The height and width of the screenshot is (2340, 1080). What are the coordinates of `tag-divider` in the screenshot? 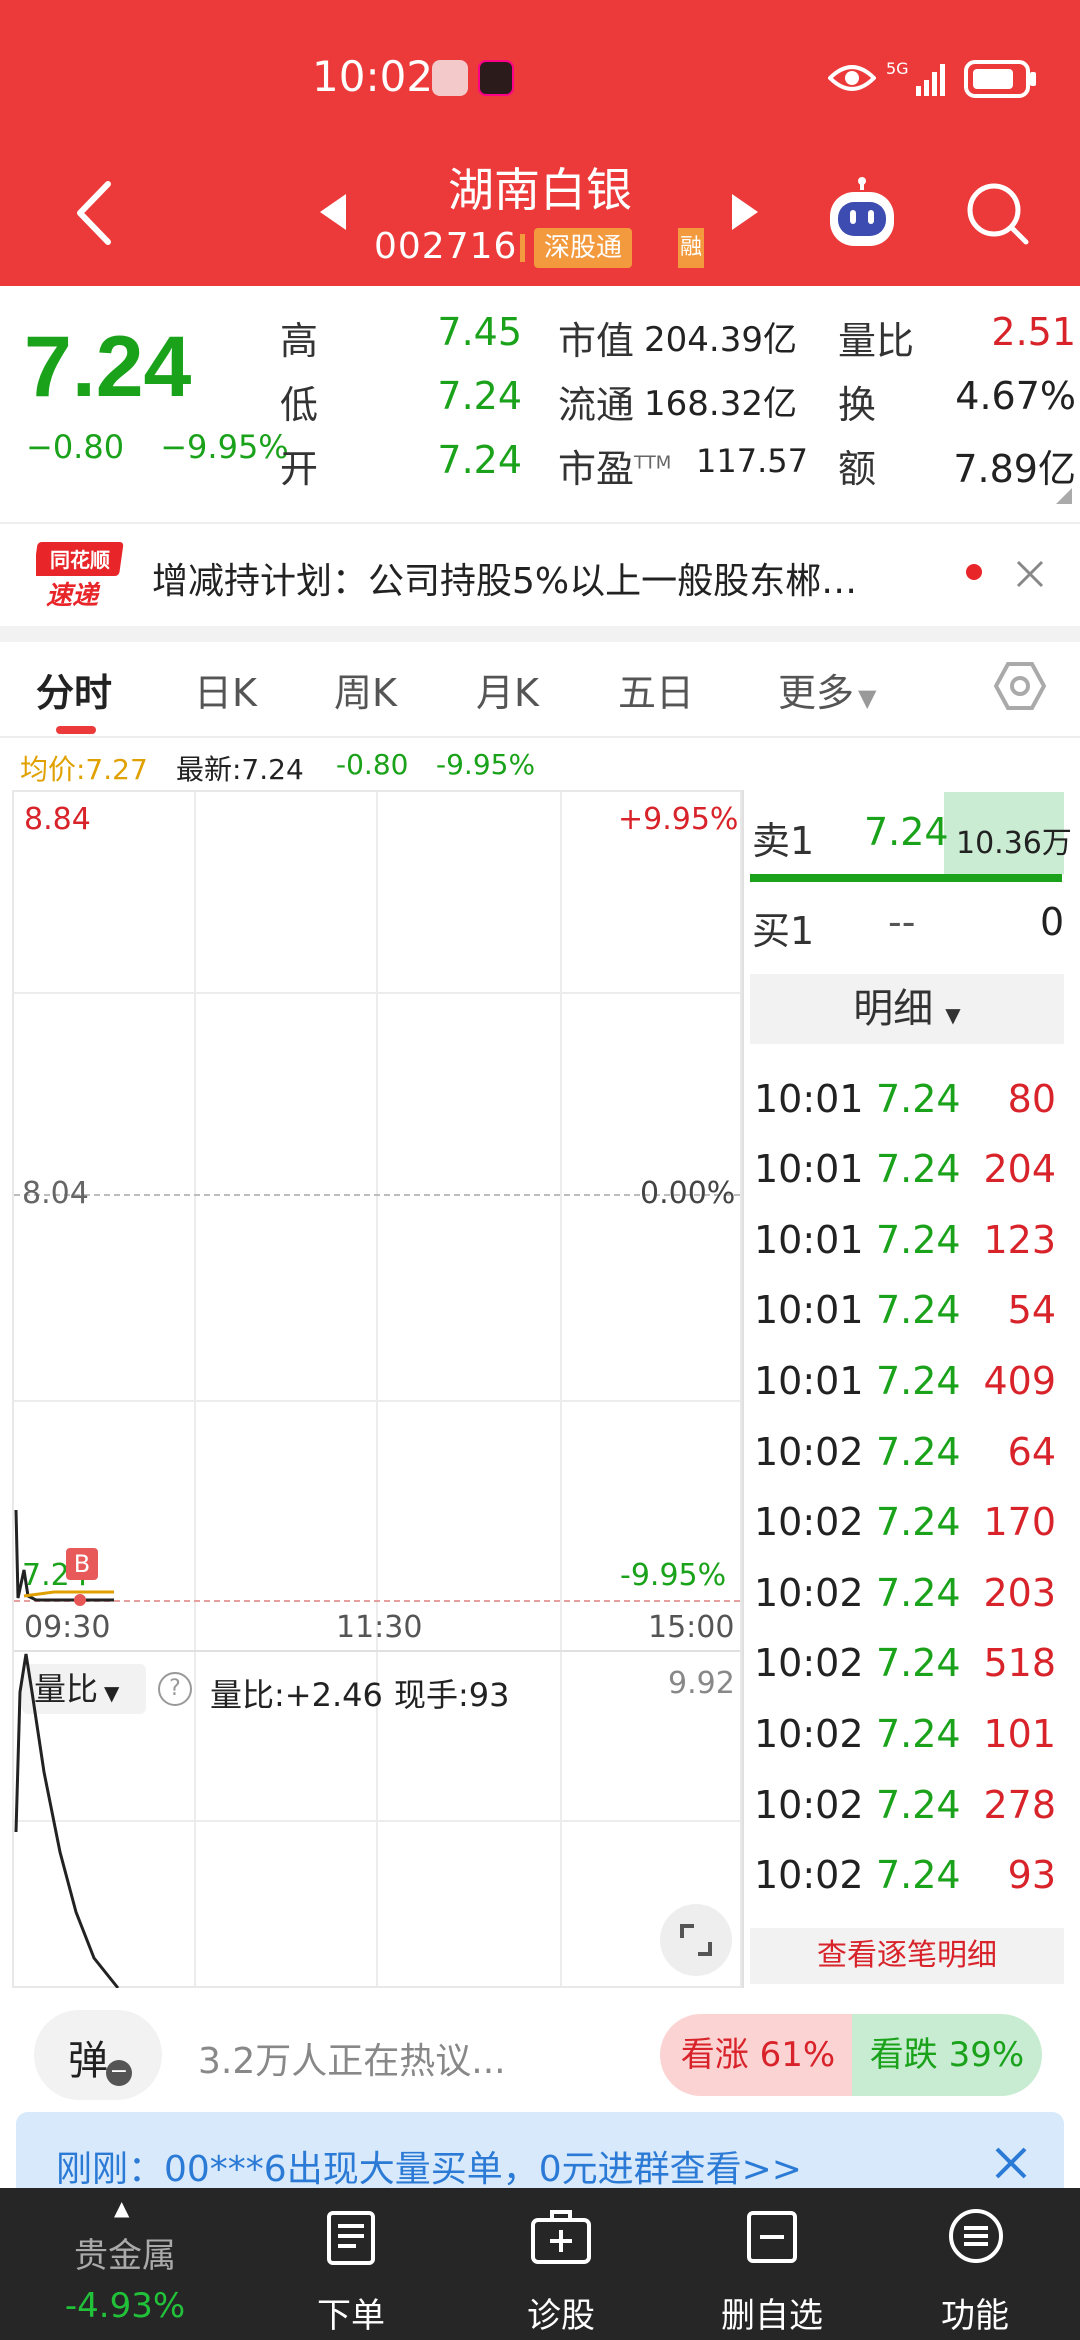 It's located at (522, 248).